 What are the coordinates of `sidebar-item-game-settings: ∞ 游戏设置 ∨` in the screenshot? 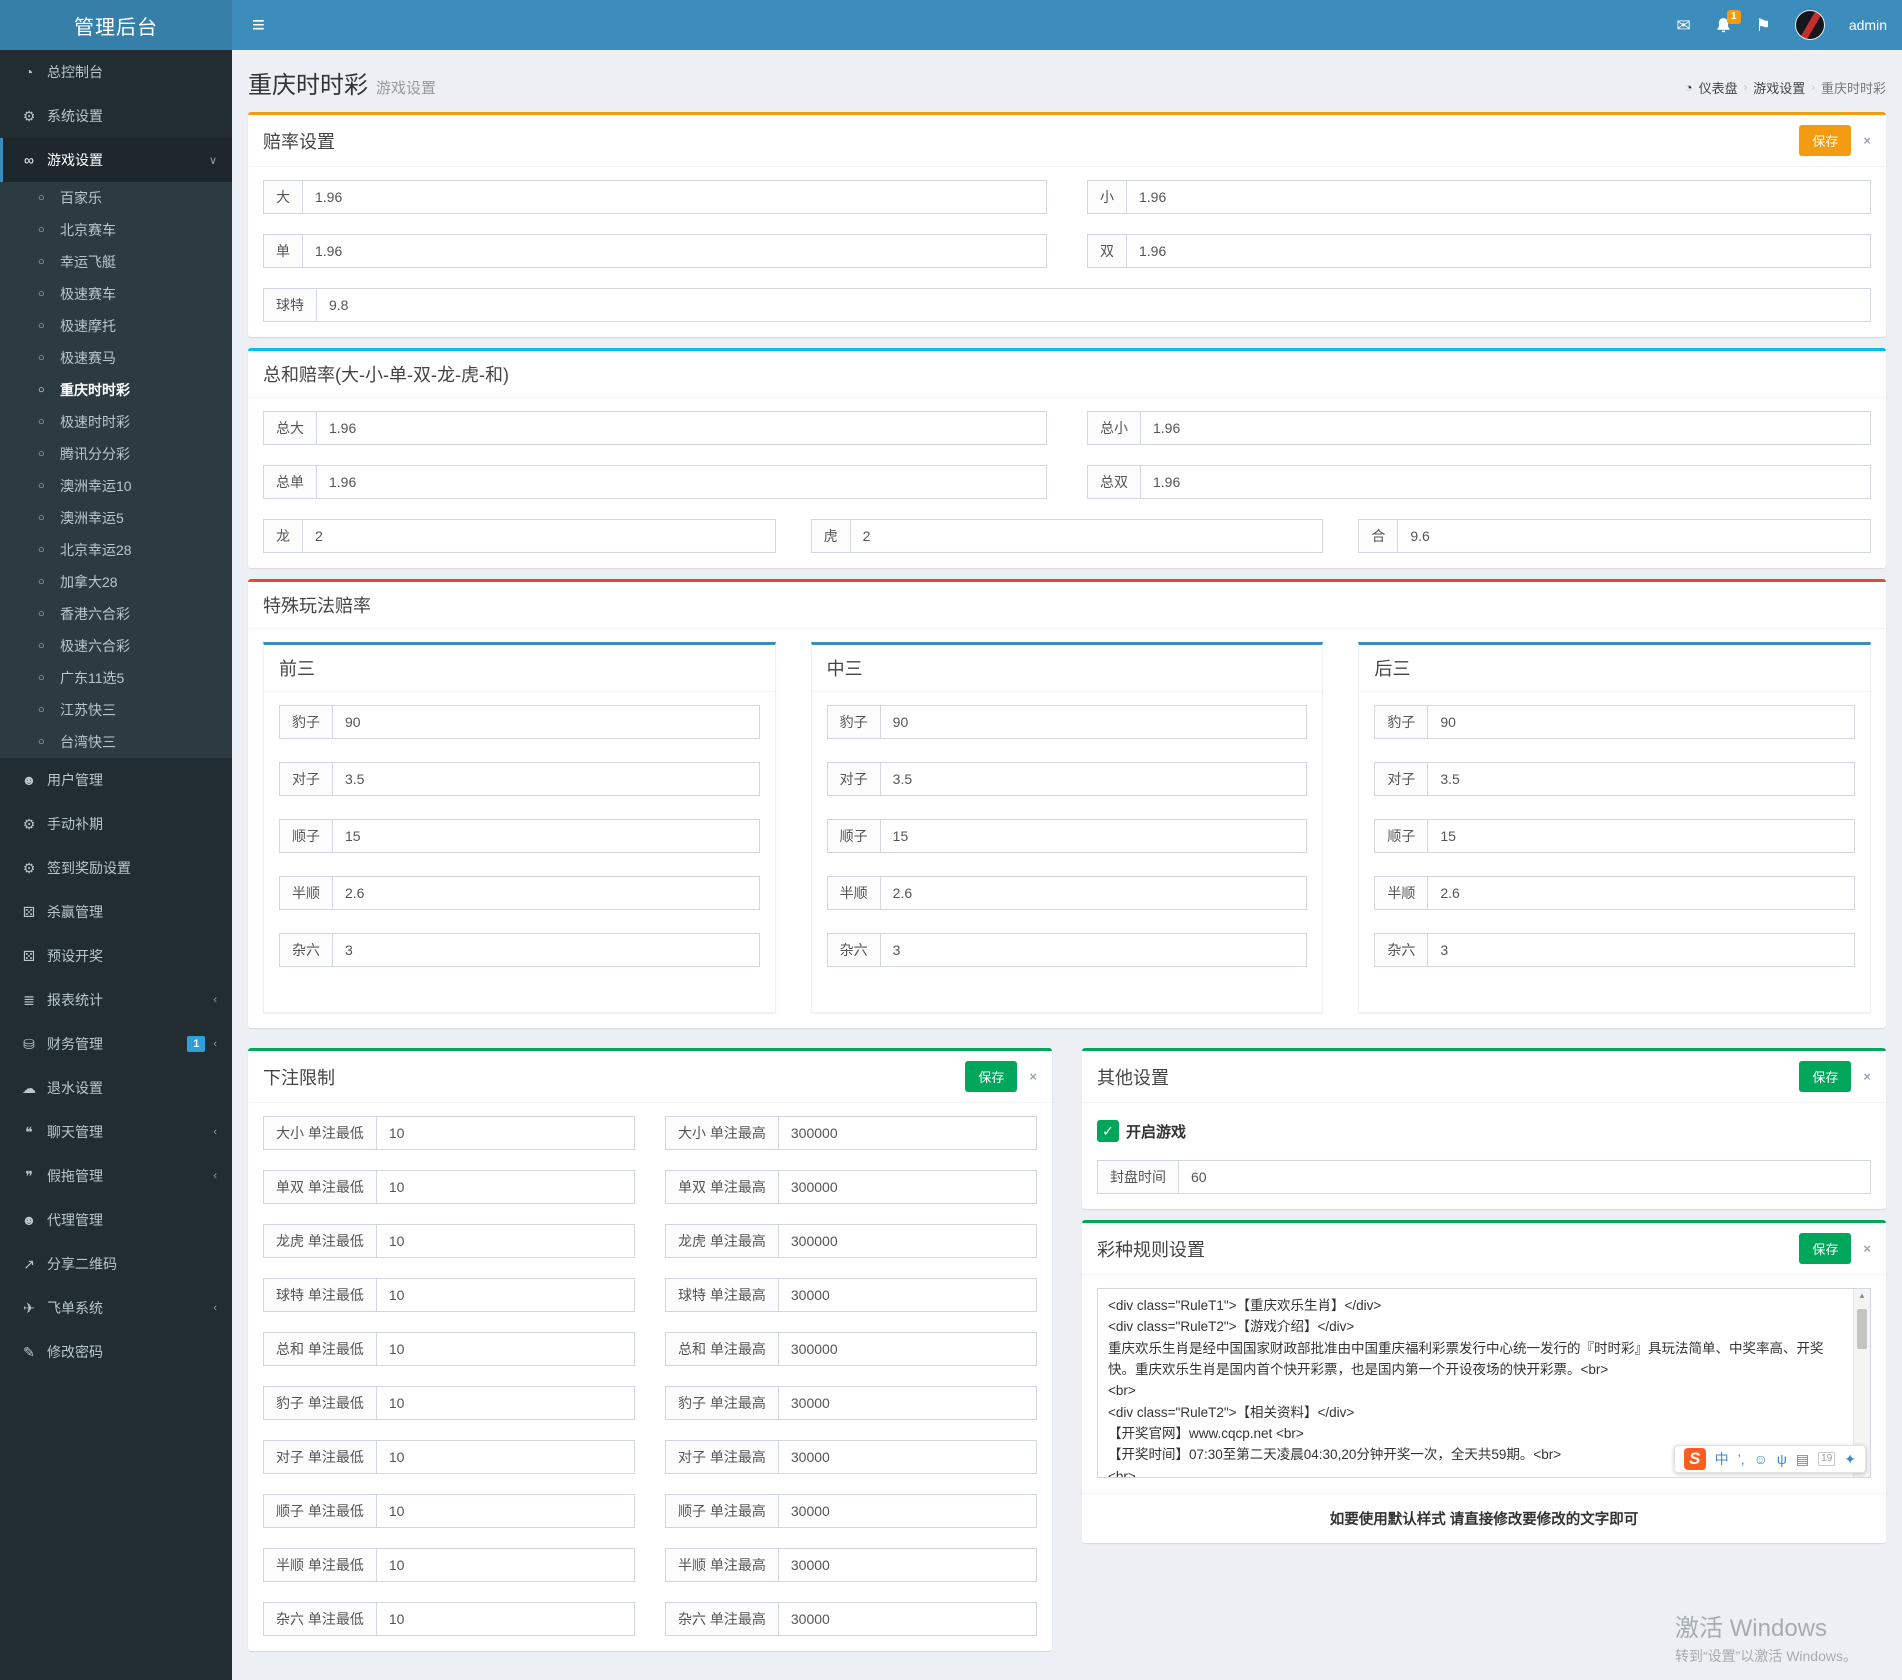 It's located at (116, 160).